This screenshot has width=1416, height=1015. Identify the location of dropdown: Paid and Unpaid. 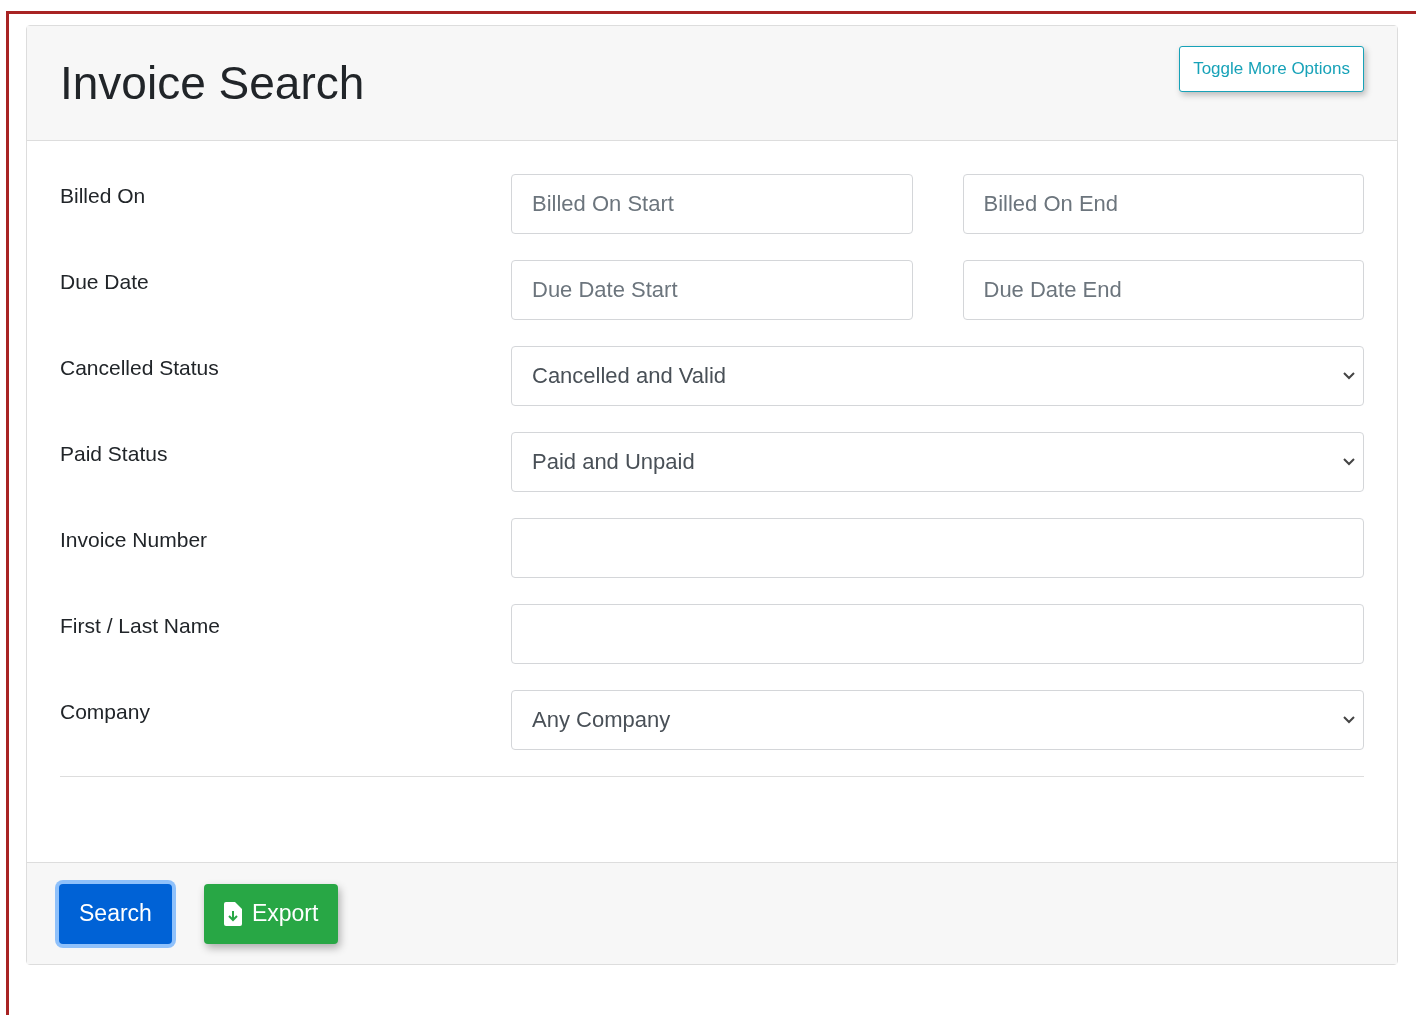
(937, 462).